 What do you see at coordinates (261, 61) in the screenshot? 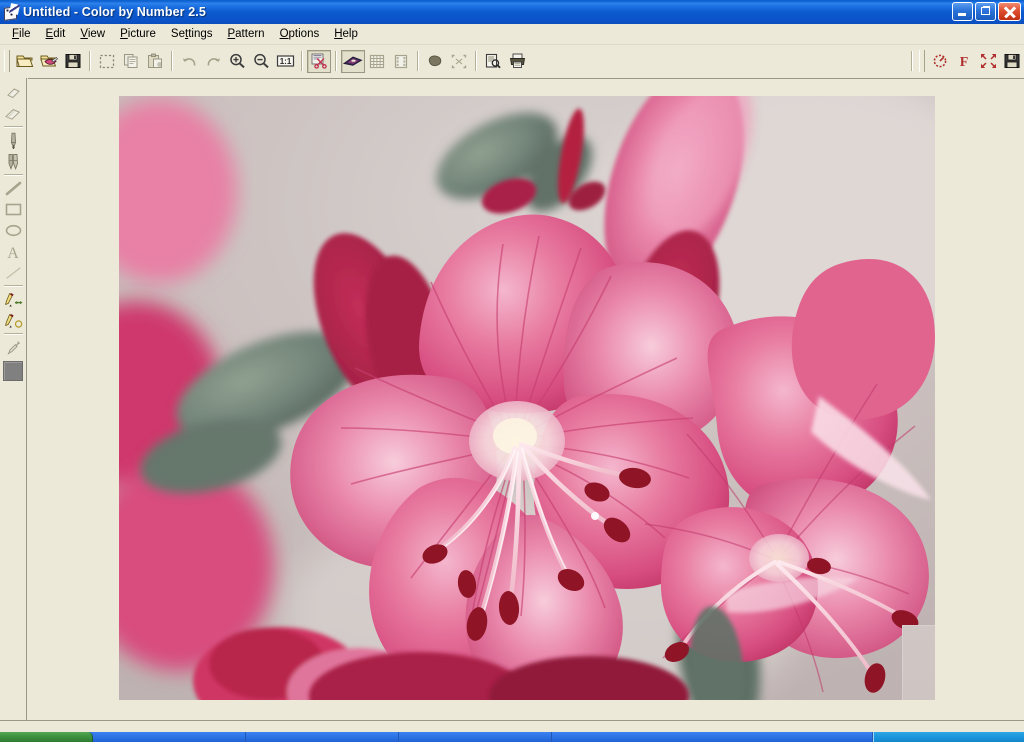
I see `zoom-out-icon` at bounding box center [261, 61].